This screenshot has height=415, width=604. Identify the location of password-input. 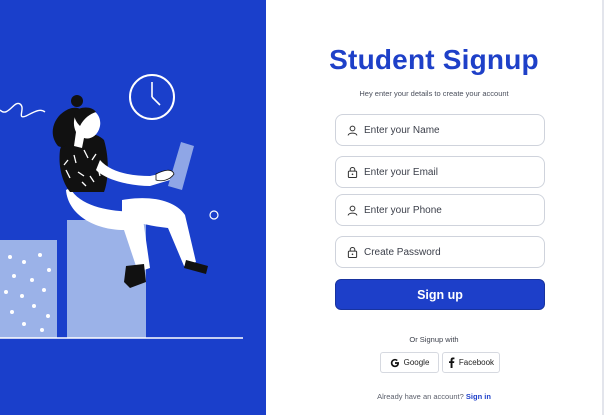
(449, 252).